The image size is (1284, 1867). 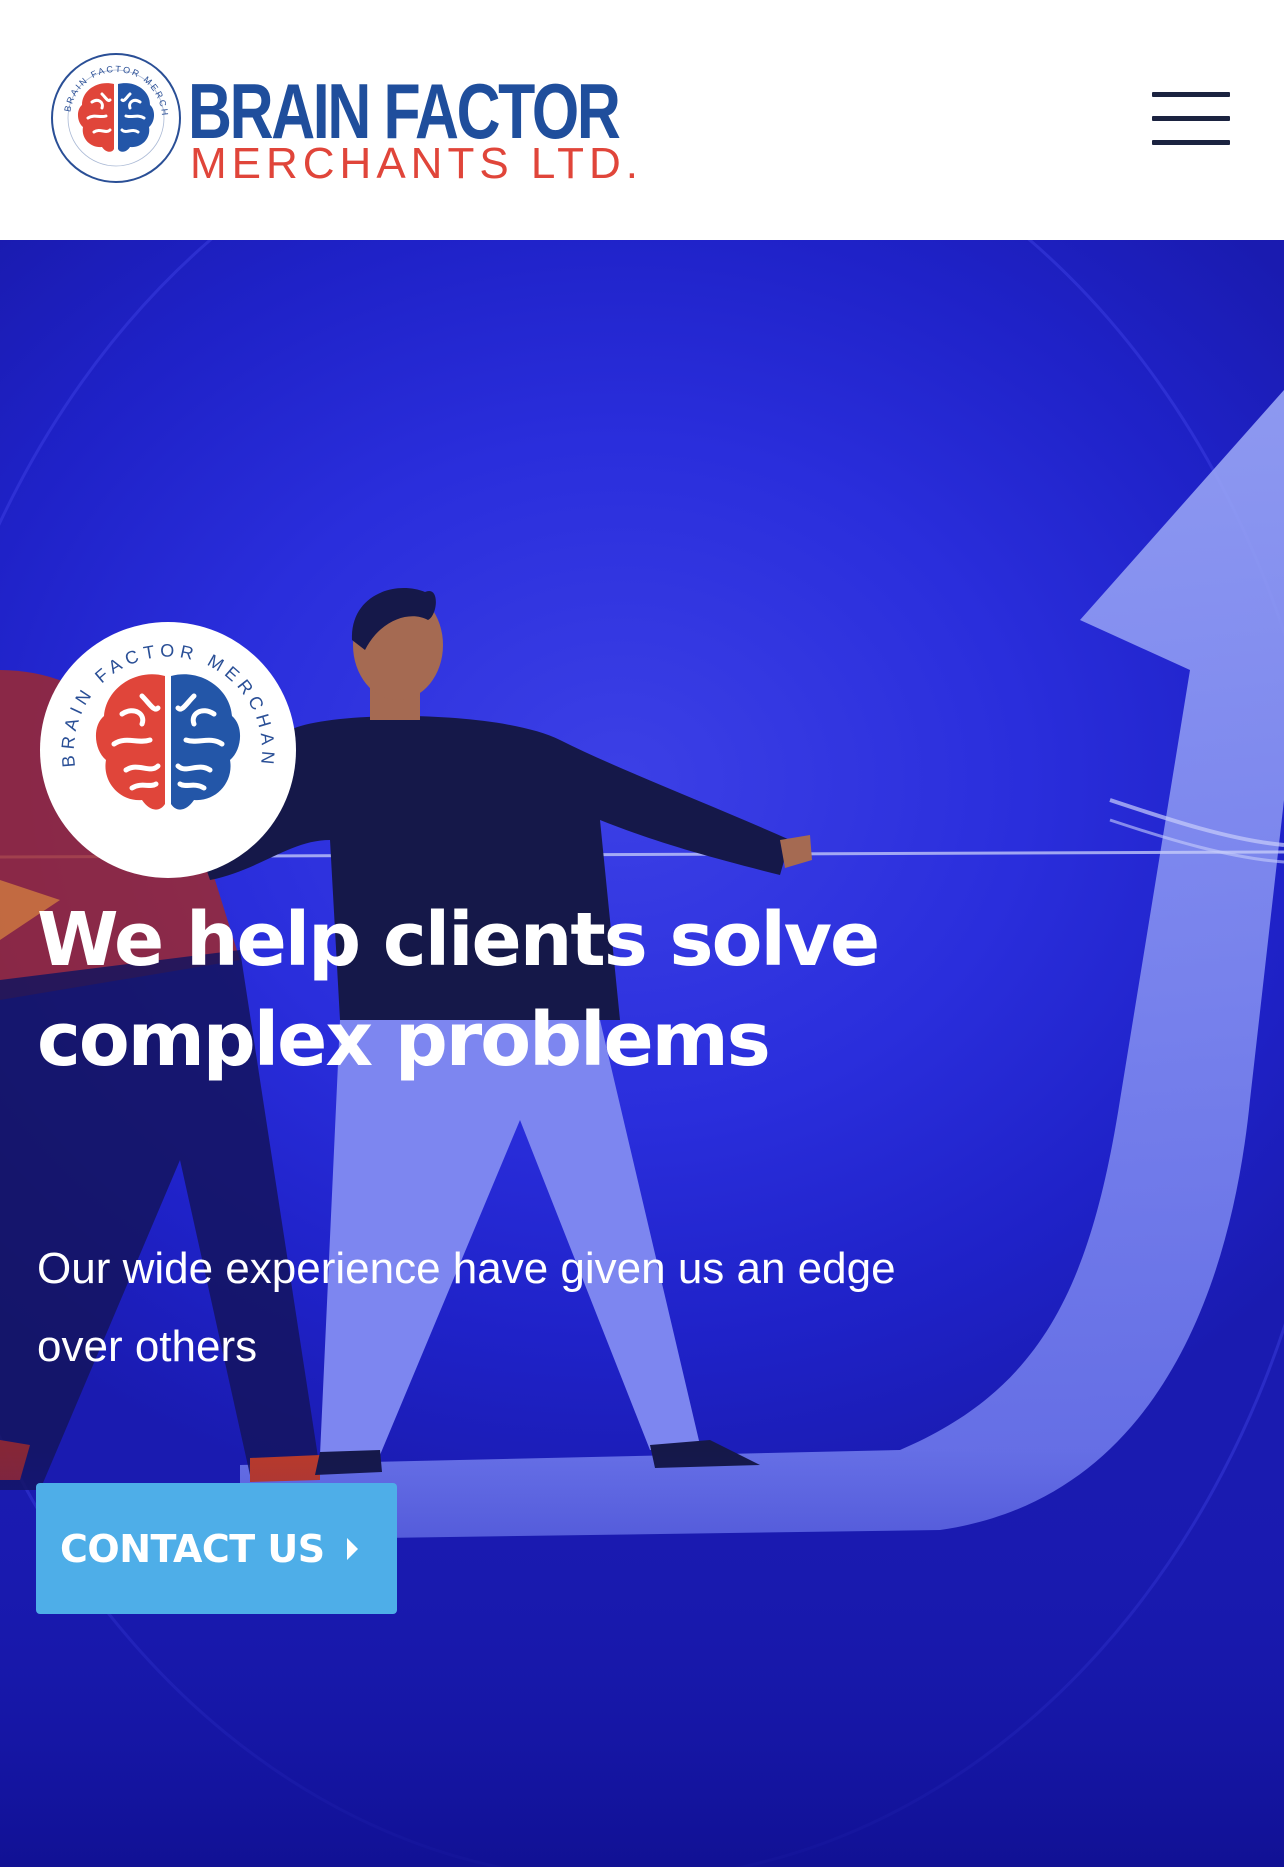 What do you see at coordinates (458, 990) in the screenshot?
I see `hero-headline: We help clients solve complex problems` at bounding box center [458, 990].